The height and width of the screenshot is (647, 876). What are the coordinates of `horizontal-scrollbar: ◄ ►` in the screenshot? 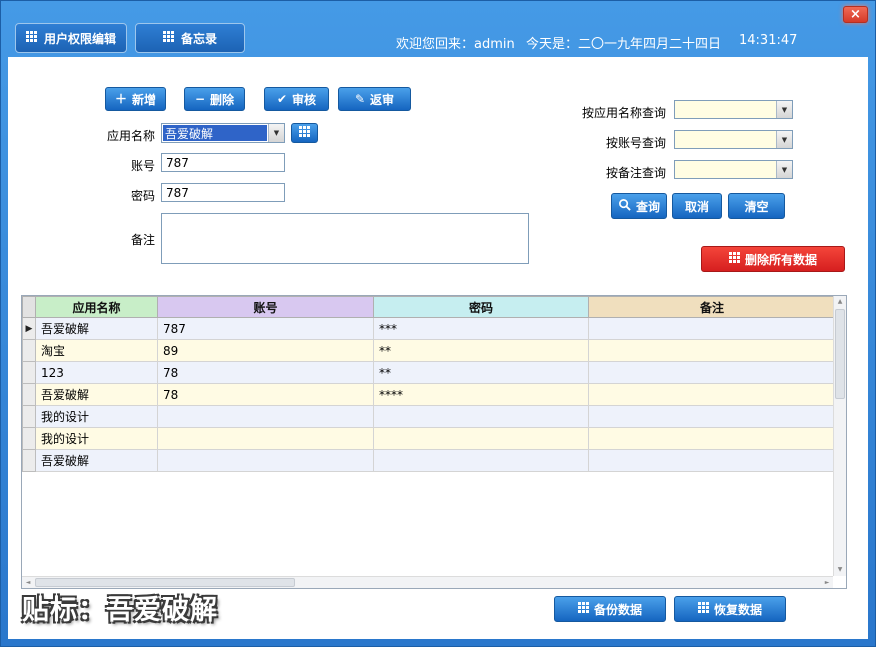 It's located at (427, 582).